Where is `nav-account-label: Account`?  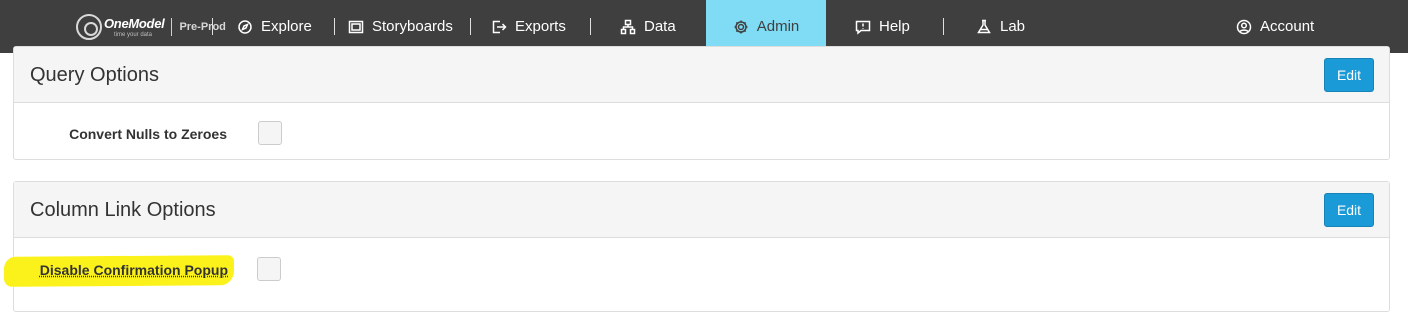
nav-account-label: Account is located at coordinates (1287, 26).